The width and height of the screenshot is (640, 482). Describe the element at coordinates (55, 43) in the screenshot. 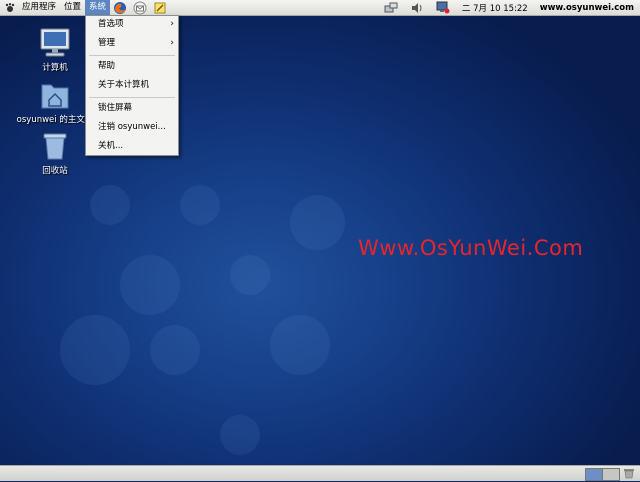

I see `computer-icon` at that location.